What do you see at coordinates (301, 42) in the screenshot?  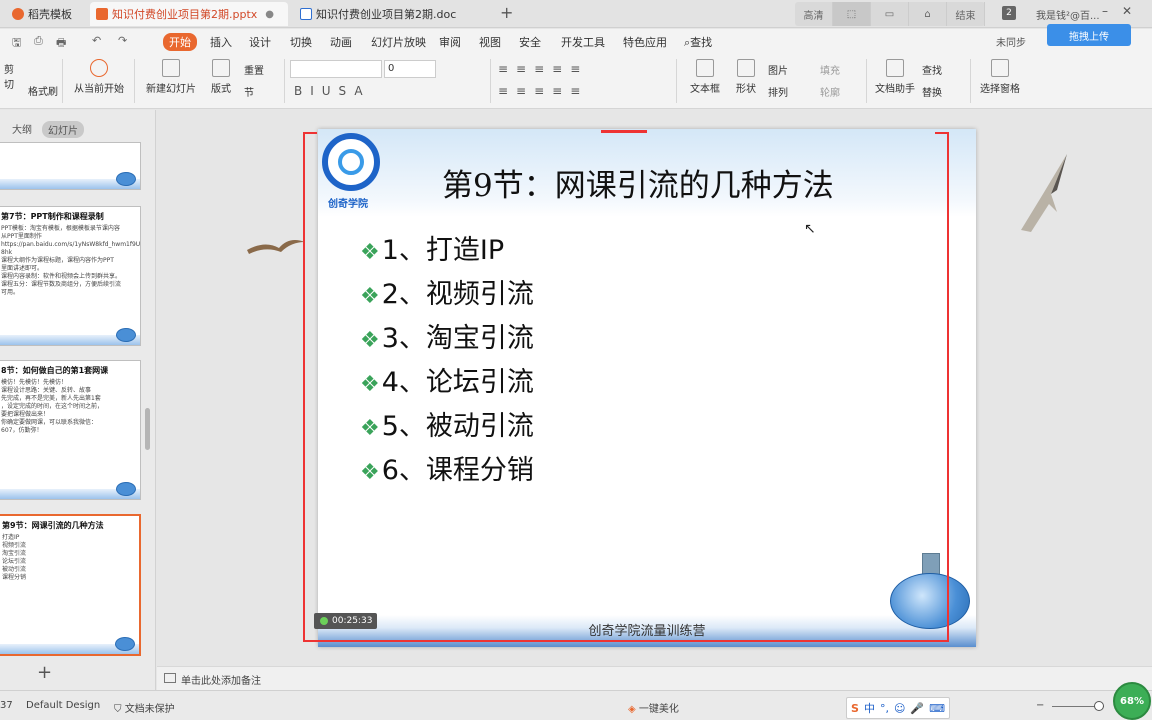 I see `menu-transition: 切换` at bounding box center [301, 42].